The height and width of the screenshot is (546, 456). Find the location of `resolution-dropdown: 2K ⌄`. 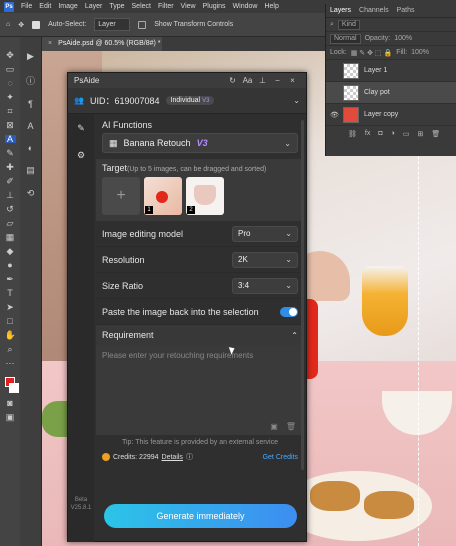

resolution-dropdown: 2K ⌄ is located at coordinates (265, 259).